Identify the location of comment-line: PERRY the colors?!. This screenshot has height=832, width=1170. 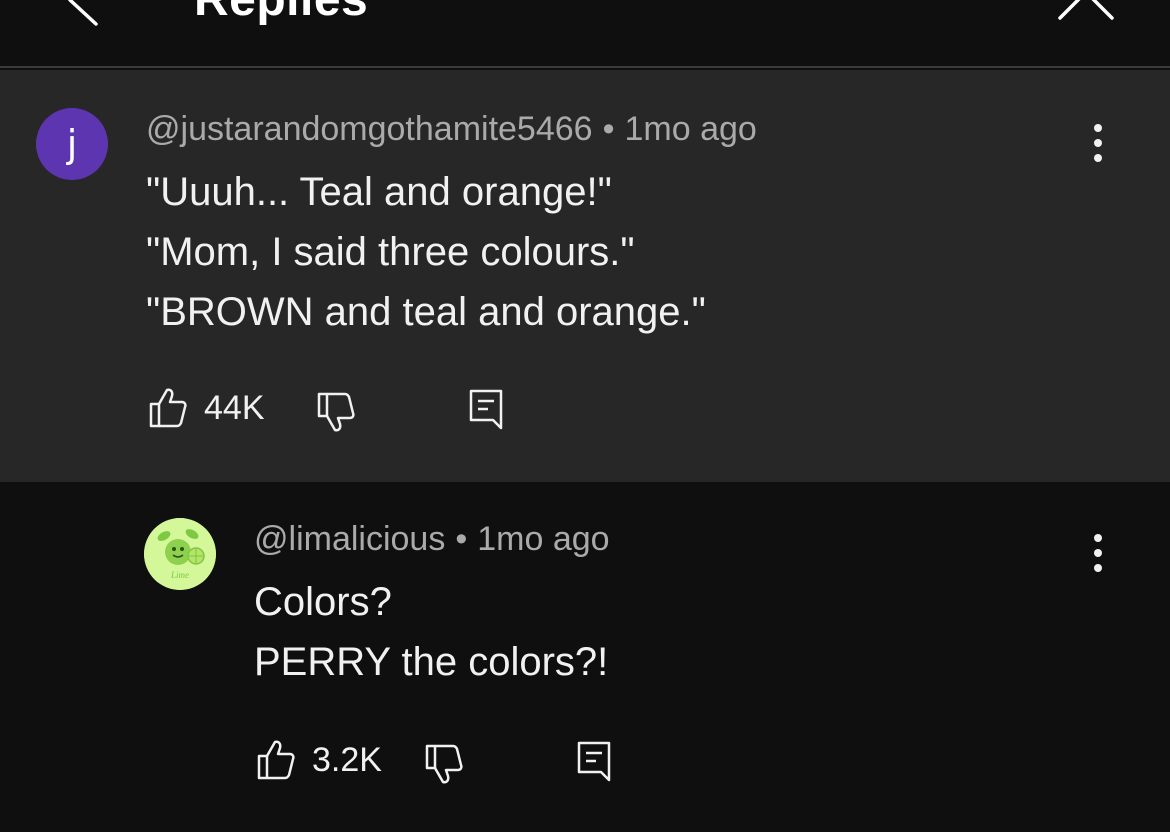
(431, 662).